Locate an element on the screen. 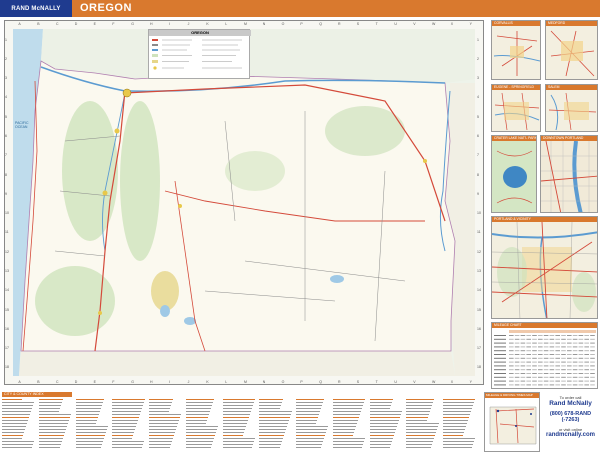 The image size is (600, 453). inset-salem: SALEM is located at coordinates (571, 108).